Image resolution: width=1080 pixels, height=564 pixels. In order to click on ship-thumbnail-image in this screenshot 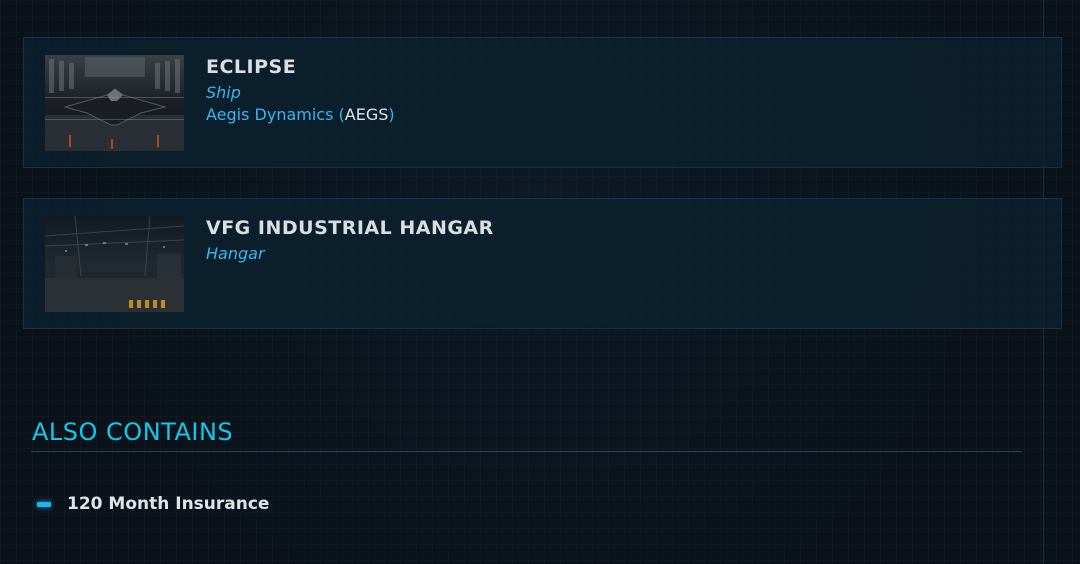, I will do `click(114, 103)`.